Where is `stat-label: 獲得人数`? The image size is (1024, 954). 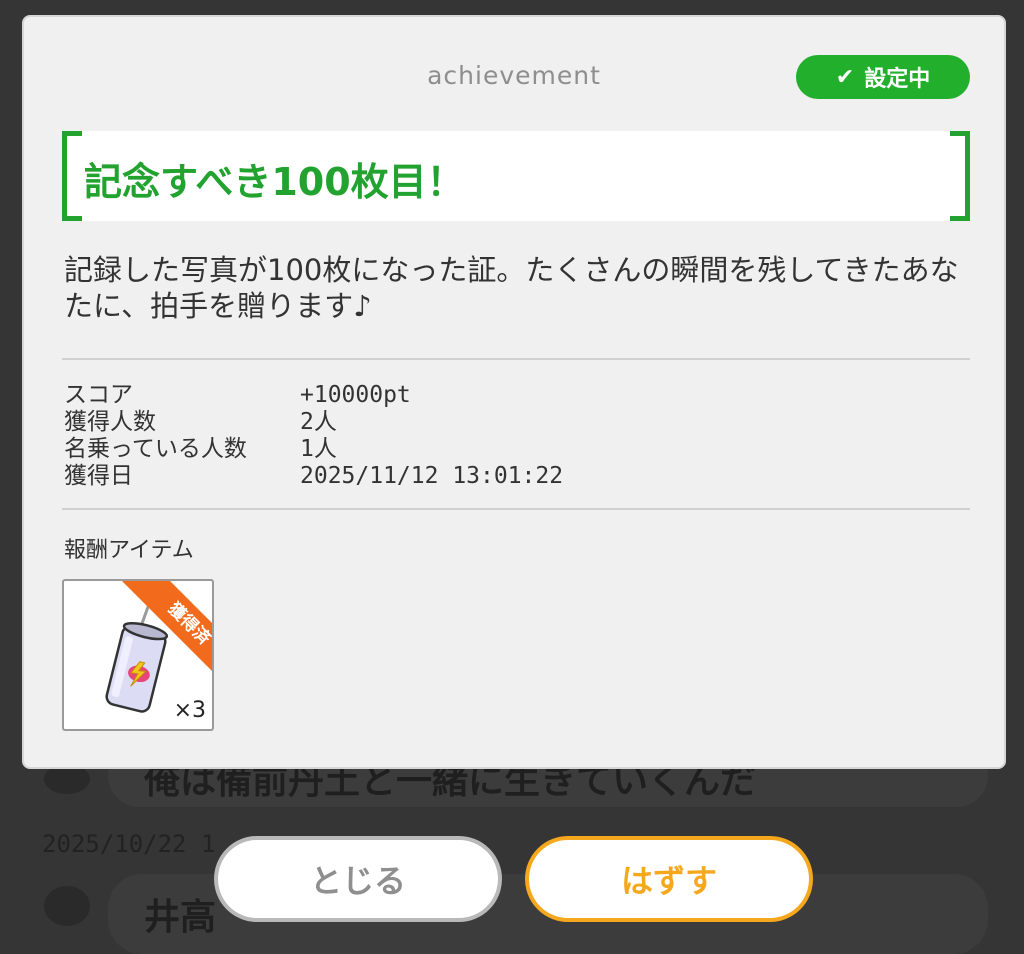 stat-label: 獲得人数 is located at coordinates (110, 422).